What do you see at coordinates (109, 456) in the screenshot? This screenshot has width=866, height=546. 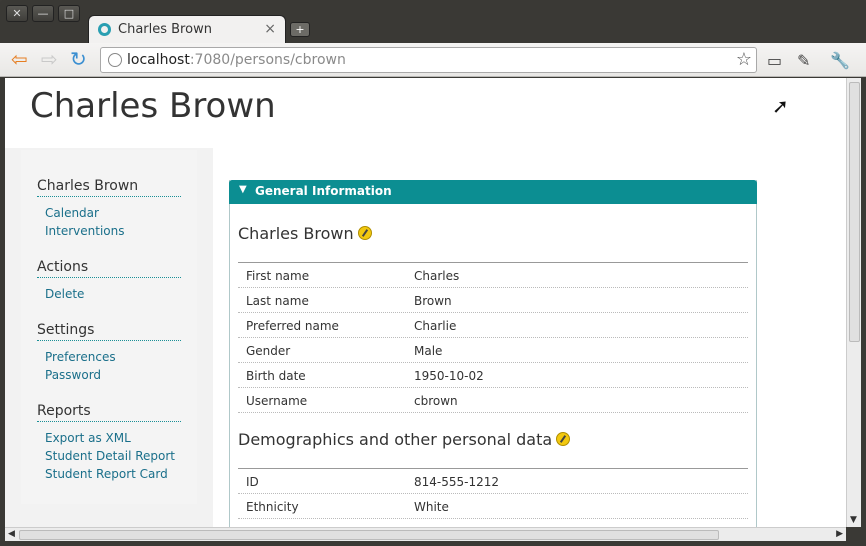 I see `sidebar-link-student-detail-report: Student Detail Report` at bounding box center [109, 456].